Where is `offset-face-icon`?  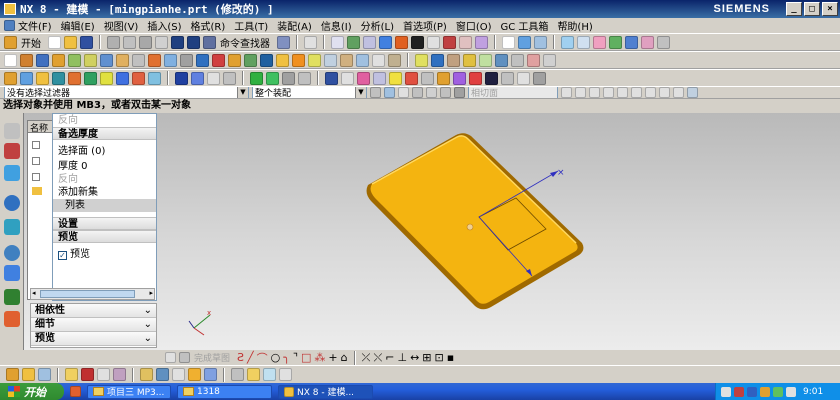 offset-face-icon is located at coordinates (346, 60).